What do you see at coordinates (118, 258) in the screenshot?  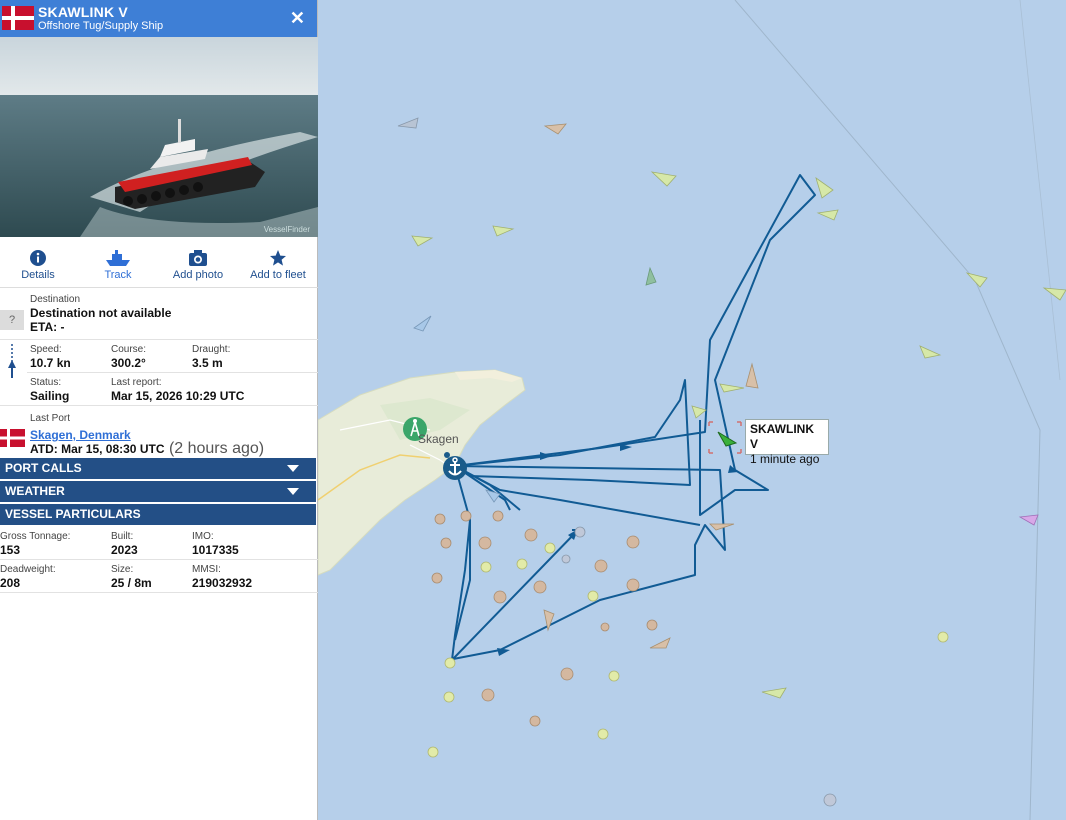 I see `ship-icon` at bounding box center [118, 258].